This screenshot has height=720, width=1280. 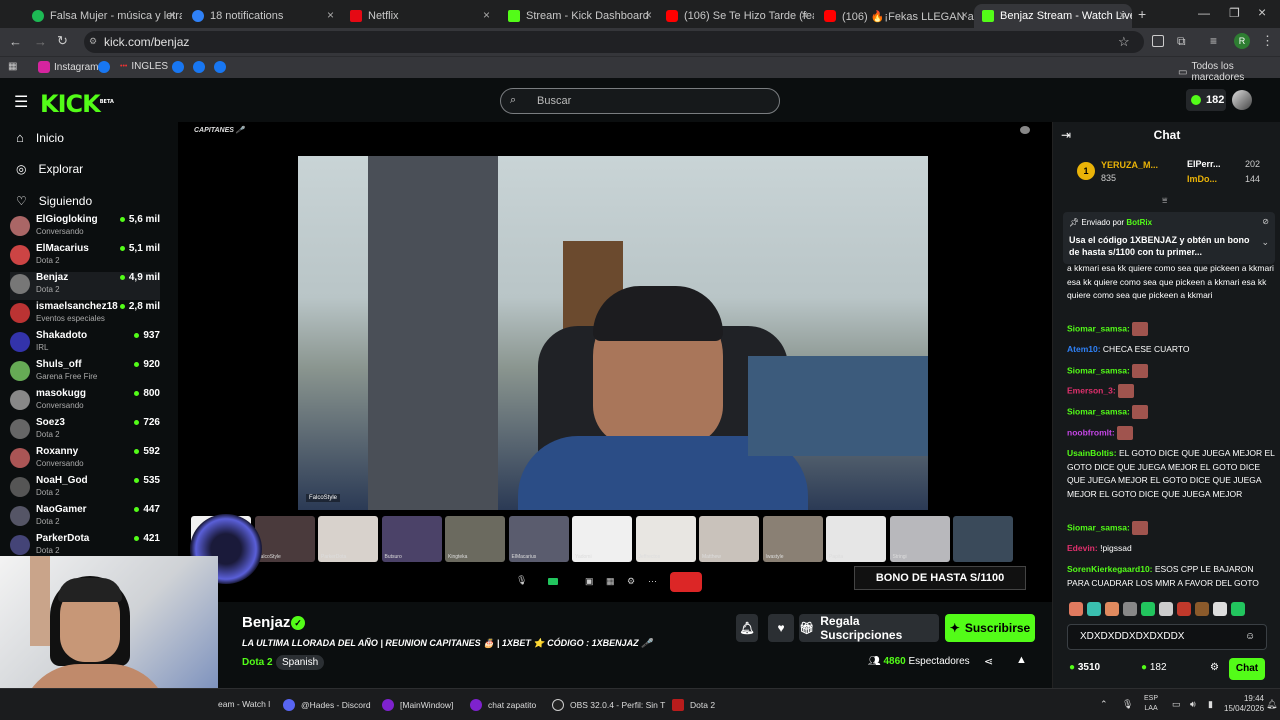 What do you see at coordinates (85, 373) in the screenshot?
I see `sidebar-channel: Shuls_off Garena Free Fire 920` at bounding box center [85, 373].